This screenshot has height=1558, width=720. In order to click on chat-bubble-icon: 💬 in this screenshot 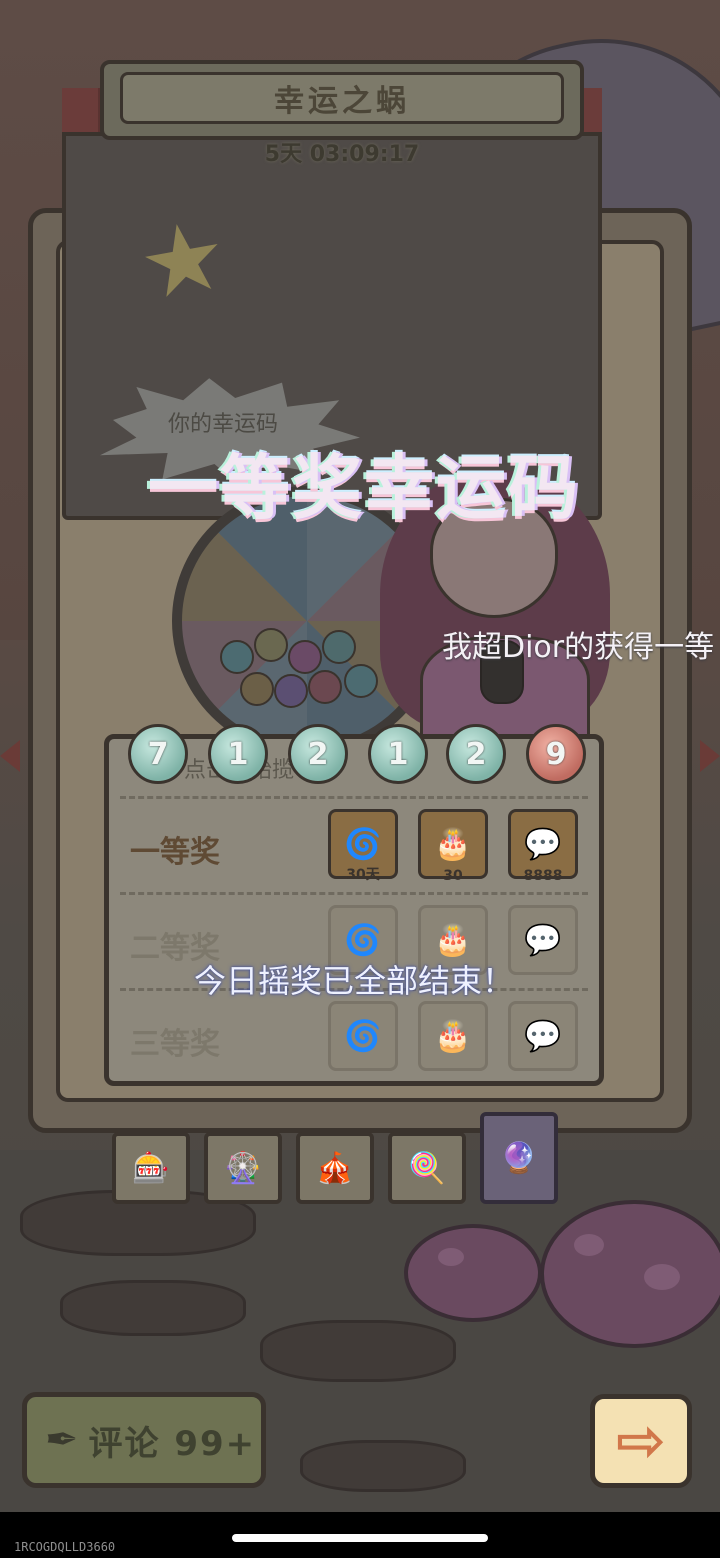, I will do `click(543, 1036)`.